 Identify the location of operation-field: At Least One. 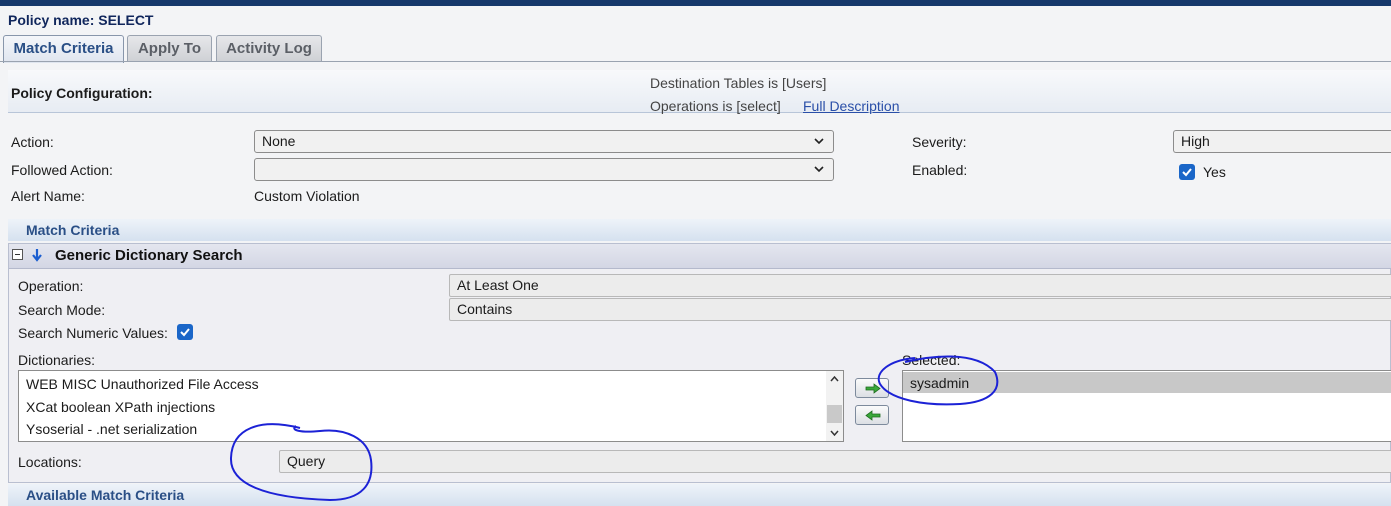
(920, 285).